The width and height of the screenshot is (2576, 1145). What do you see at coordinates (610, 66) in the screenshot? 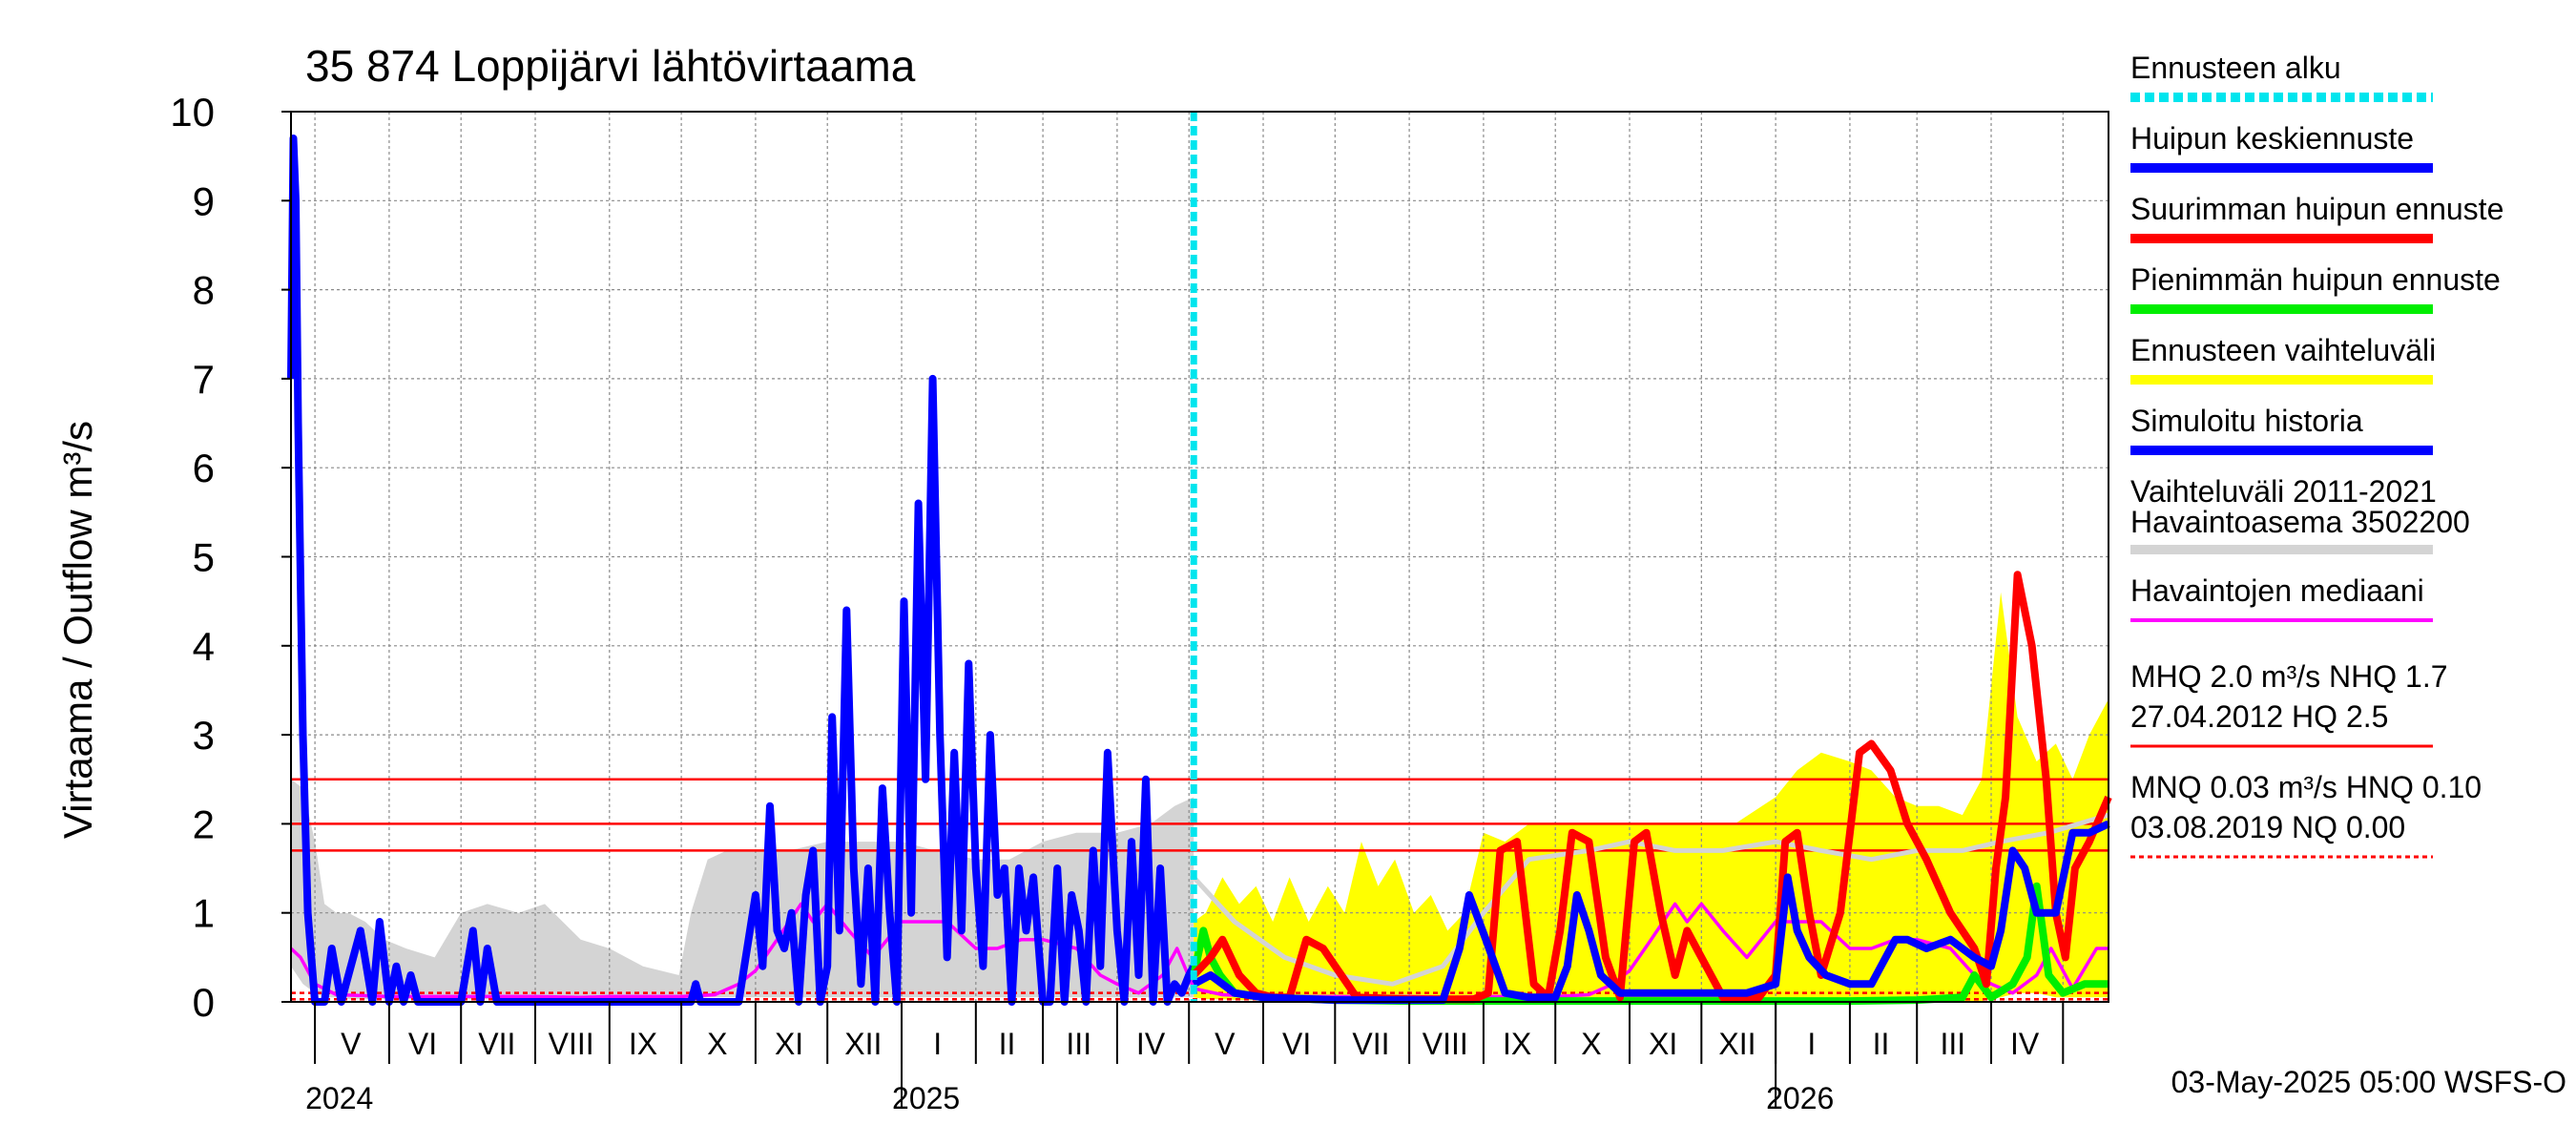
I see `chart-title: 35 874 Loppijärvi lähtövirtaama` at bounding box center [610, 66].